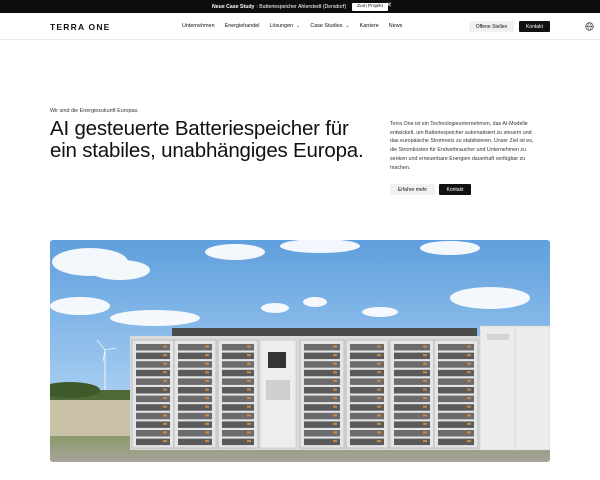 The width and height of the screenshot is (600, 480). I want to click on announcement-strong: Neue Case Study, so click(233, 6).